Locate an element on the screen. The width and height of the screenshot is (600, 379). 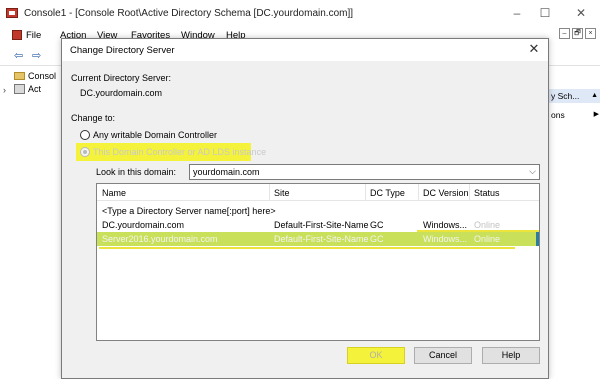
dialog-title: Change Directory Server is located at coordinates (122, 50).